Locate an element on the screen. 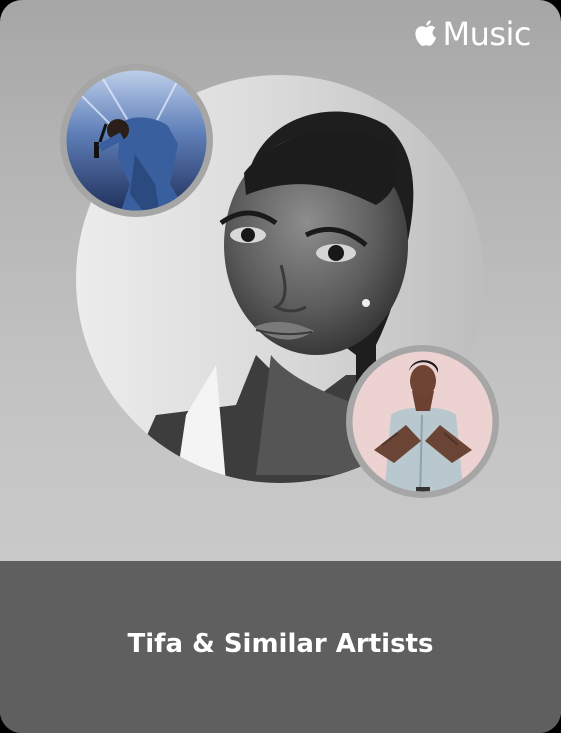 The height and width of the screenshot is (733, 561). apple-logo-icon is located at coordinates (426, 33).